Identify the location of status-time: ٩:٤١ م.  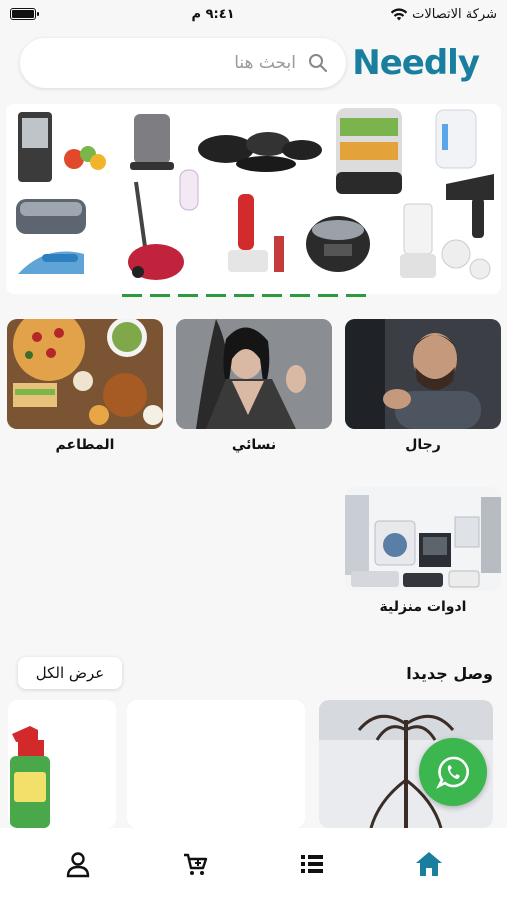
(213, 14).